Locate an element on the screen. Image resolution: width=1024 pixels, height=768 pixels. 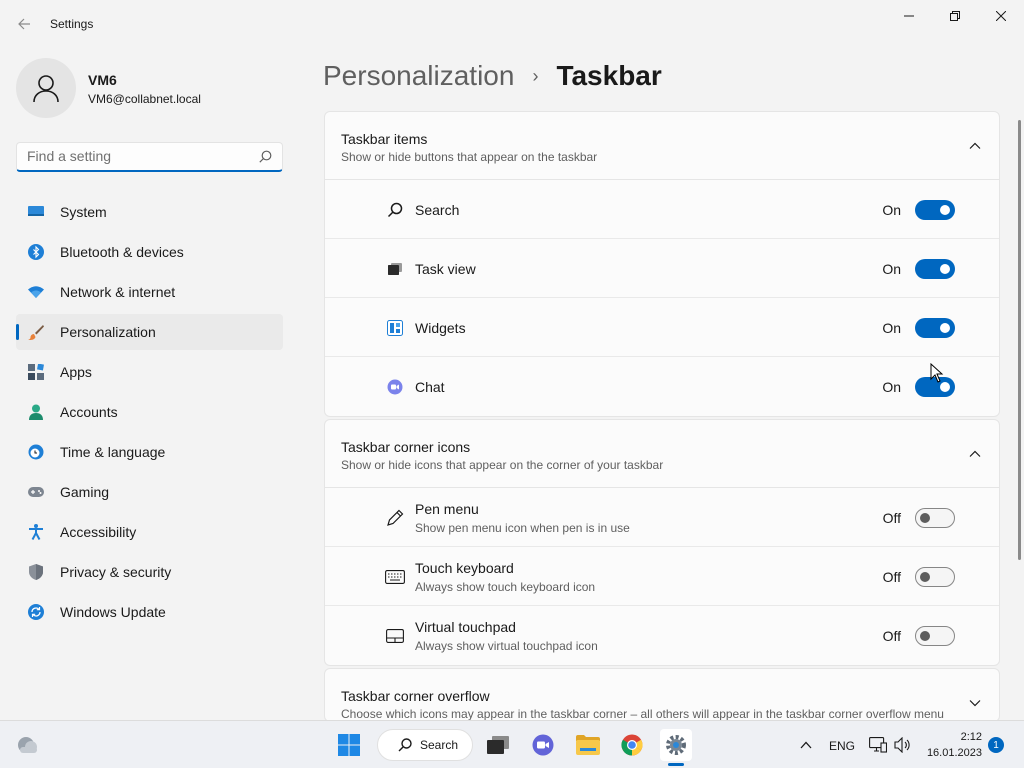
sidebar-item-gaming: Gaming is located at coordinates (149, 492).